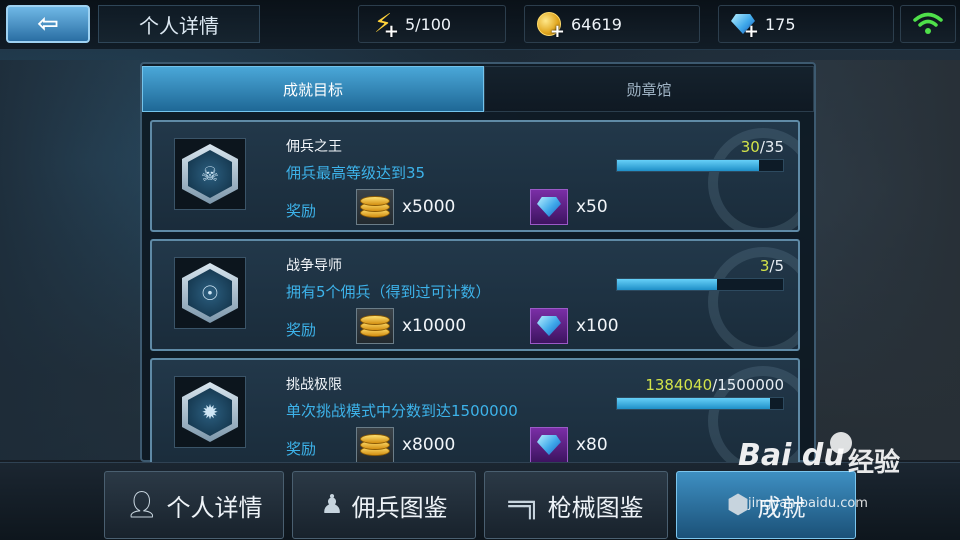  What do you see at coordinates (70, 260) in the screenshot?
I see `background-left-wall` at bounding box center [70, 260].